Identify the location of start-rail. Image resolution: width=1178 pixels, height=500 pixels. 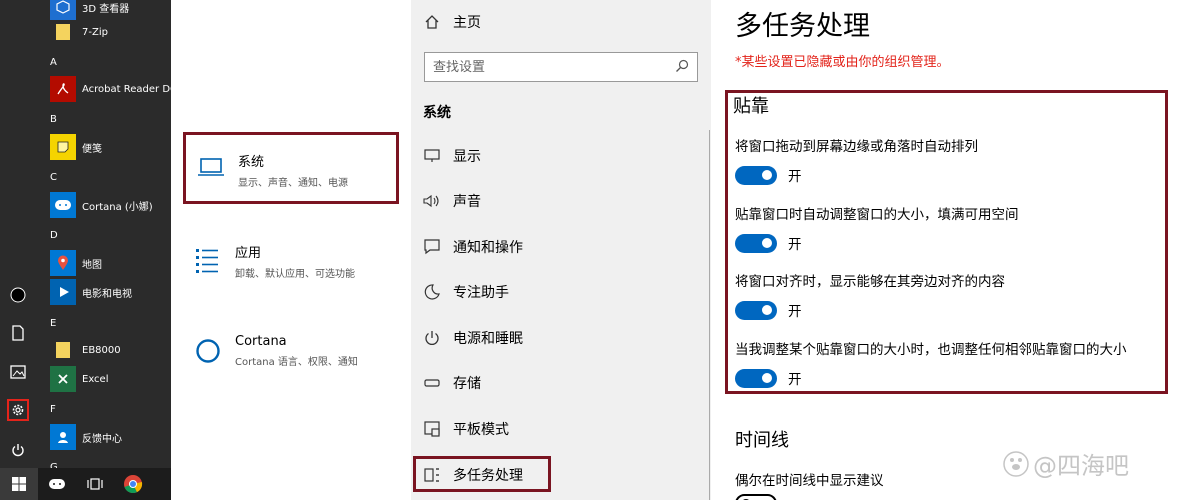
(19, 234).